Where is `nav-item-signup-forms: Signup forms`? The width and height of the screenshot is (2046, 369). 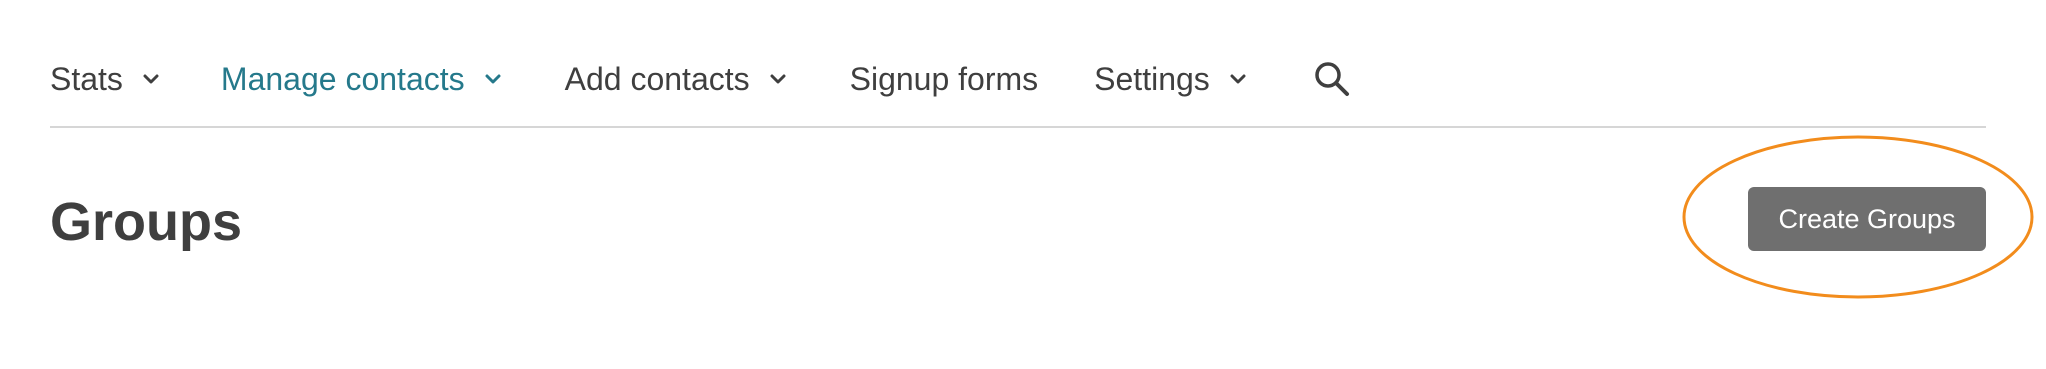
nav-item-signup-forms: Signup forms is located at coordinates (944, 79).